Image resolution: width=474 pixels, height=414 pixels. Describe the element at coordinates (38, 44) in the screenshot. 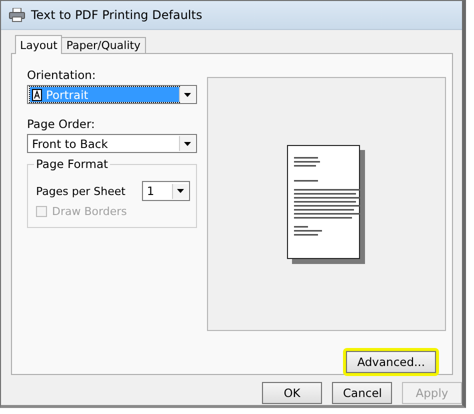

I see `tab: Layout` at that location.